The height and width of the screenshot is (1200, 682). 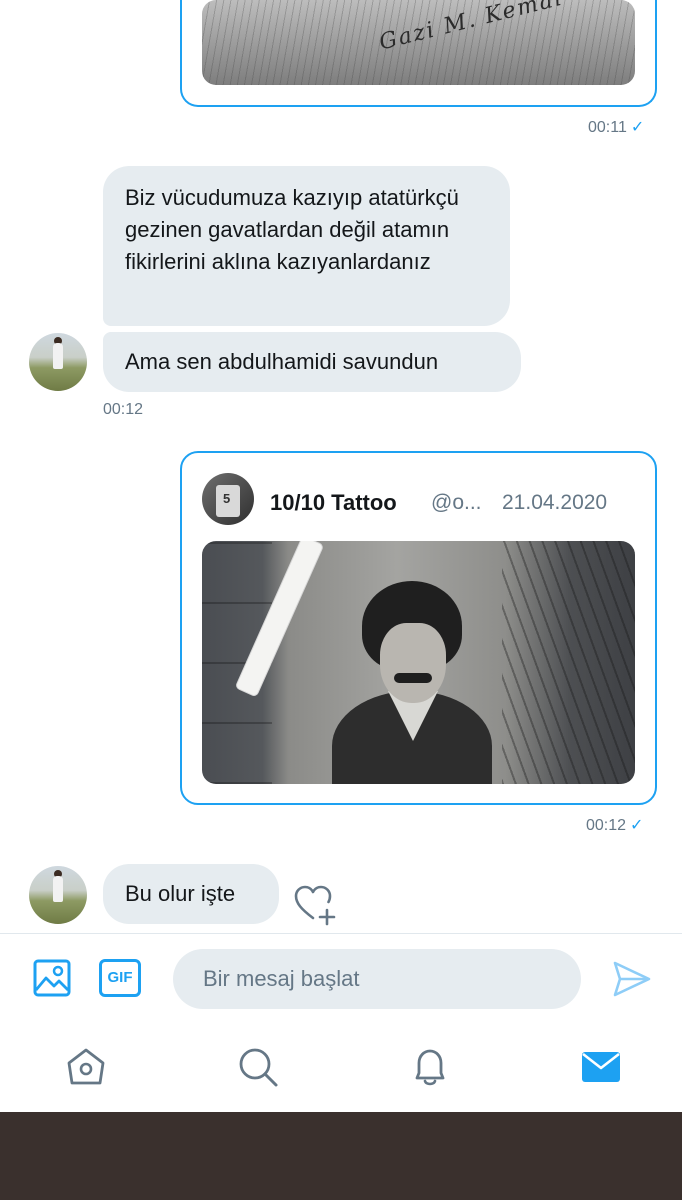 What do you see at coordinates (341, 1067) in the screenshot?
I see `bottom-tab-bar` at bounding box center [341, 1067].